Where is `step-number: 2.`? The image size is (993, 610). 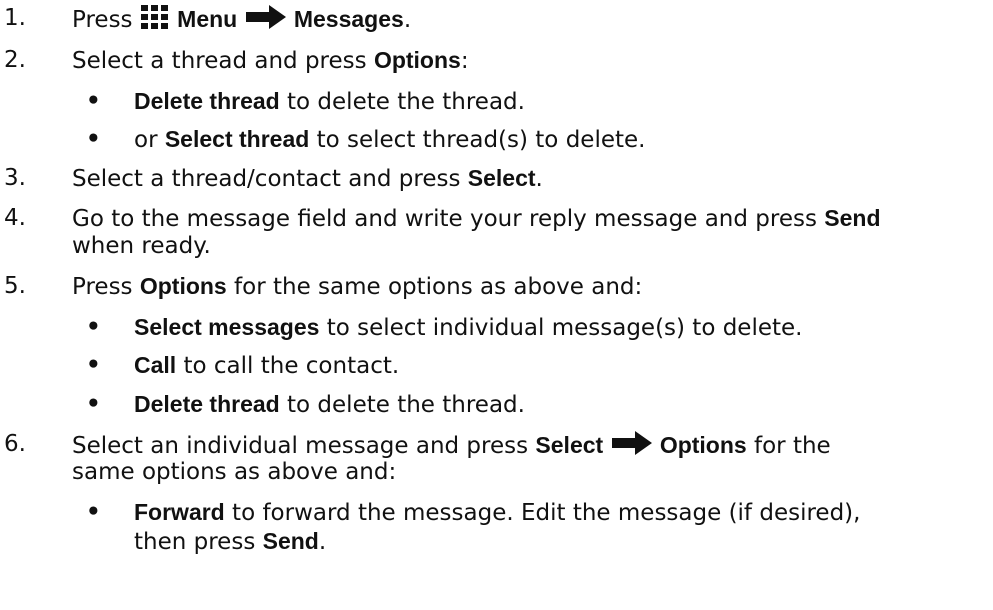 step-number: 2. is located at coordinates (15, 60).